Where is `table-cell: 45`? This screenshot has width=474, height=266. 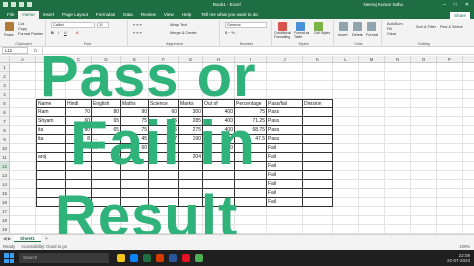 table-cell: 45 is located at coordinates (135, 139).